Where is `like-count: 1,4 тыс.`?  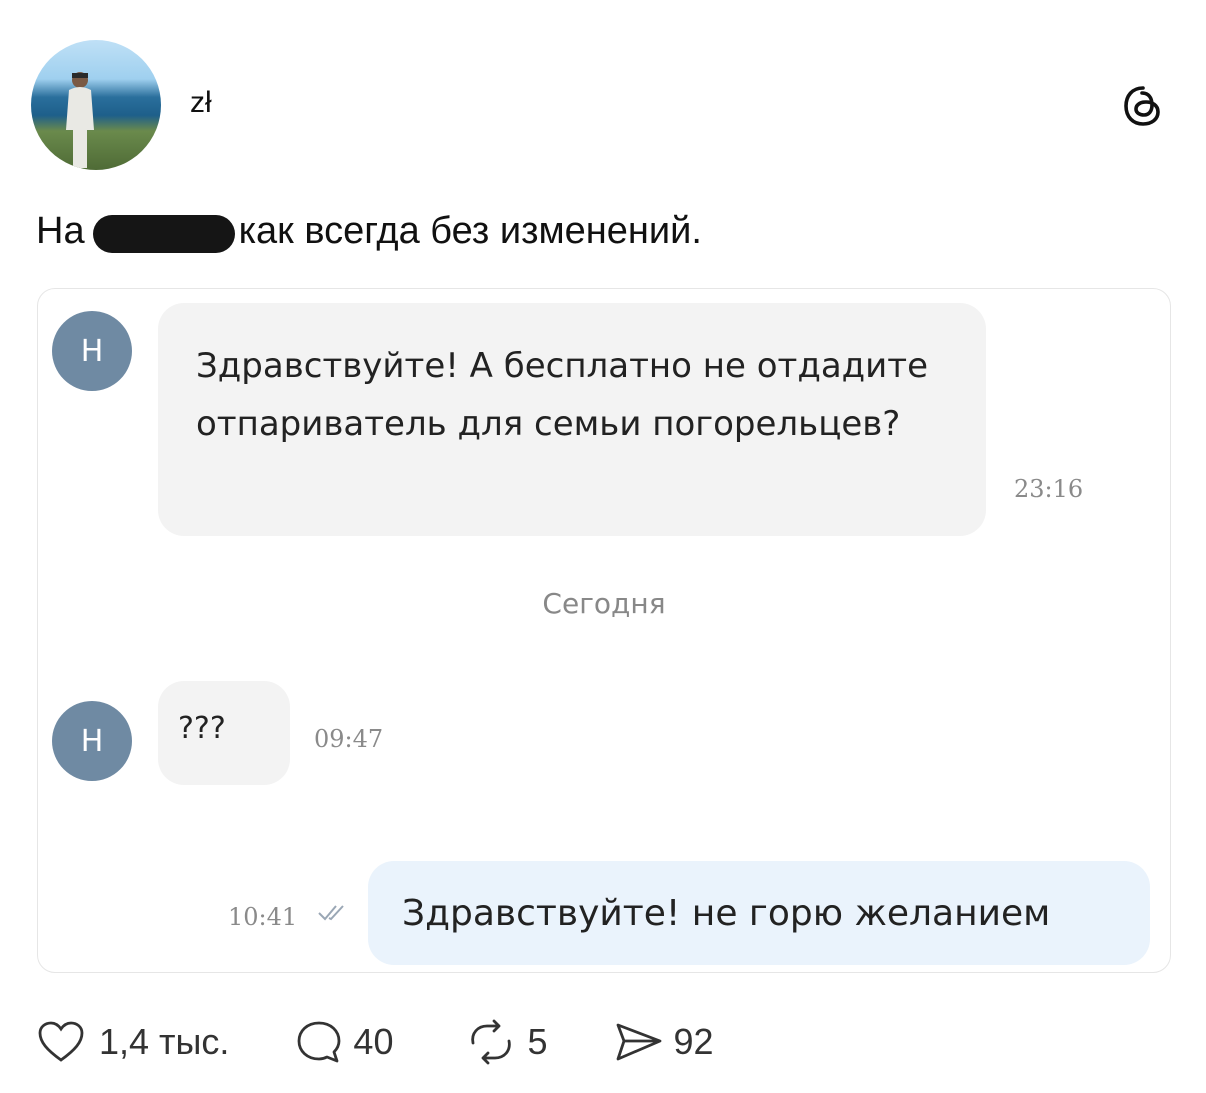 like-count: 1,4 тыс. is located at coordinates (164, 1041).